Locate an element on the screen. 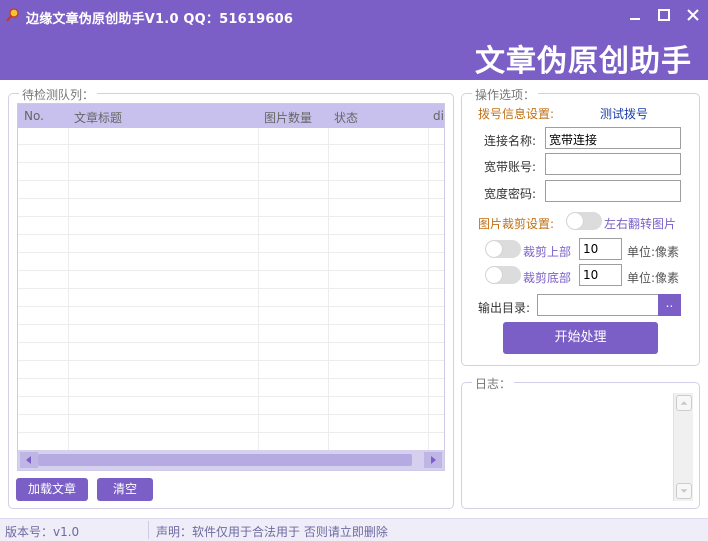  app-logo-icon is located at coordinates (12, 15).